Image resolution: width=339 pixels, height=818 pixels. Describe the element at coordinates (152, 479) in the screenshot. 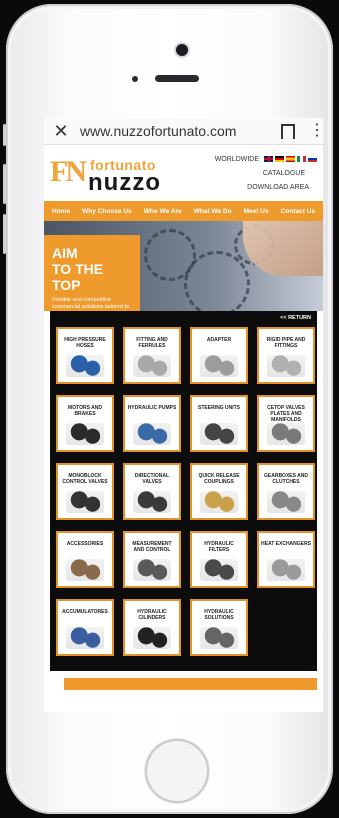

I see `product-tile-label: DIRECTIONAL VALVES` at that location.